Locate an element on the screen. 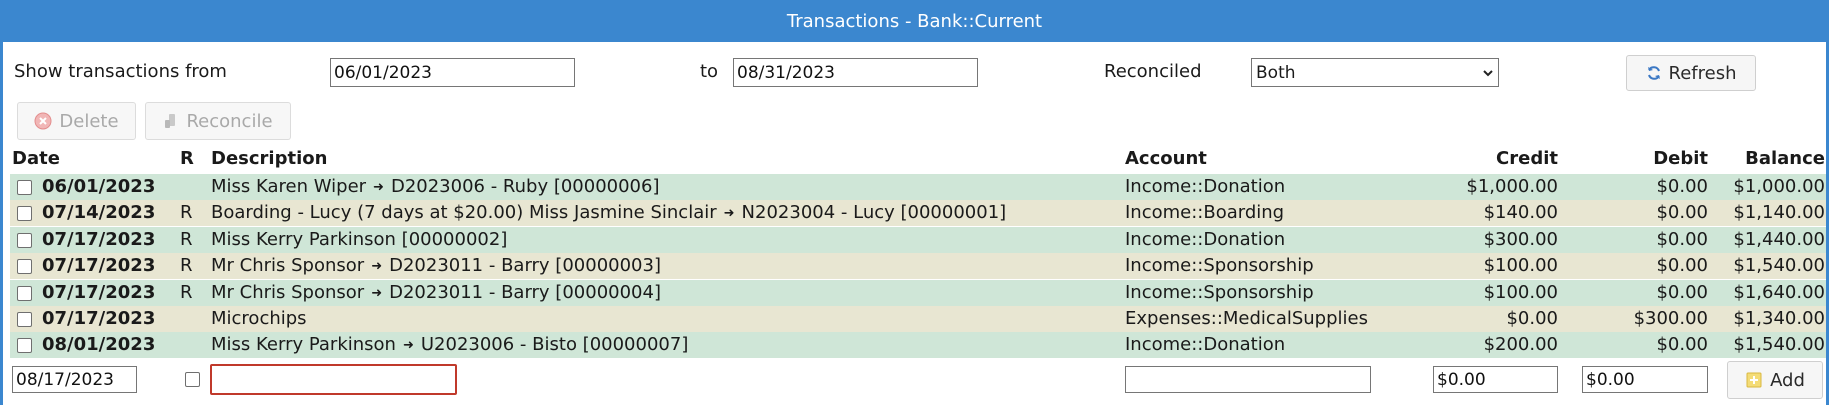 This screenshot has height=405, width=1829. refresh-icon is located at coordinates (1653, 73).